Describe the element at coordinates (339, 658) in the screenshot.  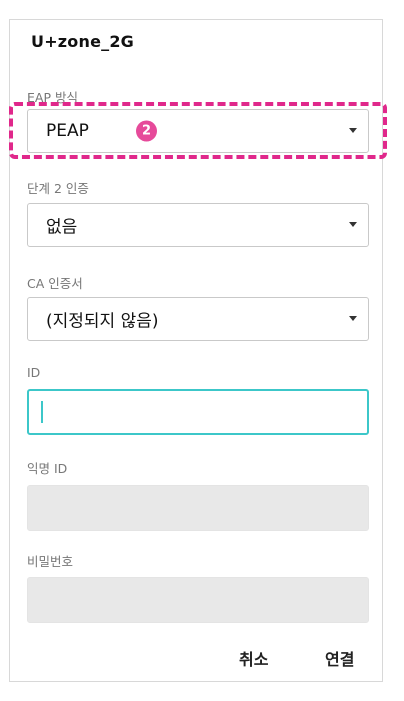
I see `connect-button: 연결` at that location.